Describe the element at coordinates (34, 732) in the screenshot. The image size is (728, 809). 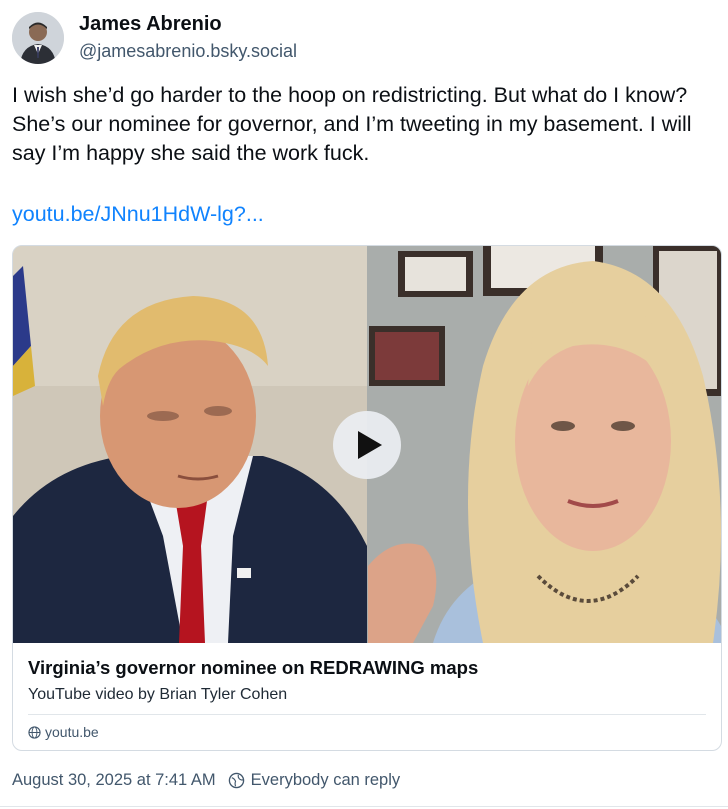
I see `globe-icon` at that location.